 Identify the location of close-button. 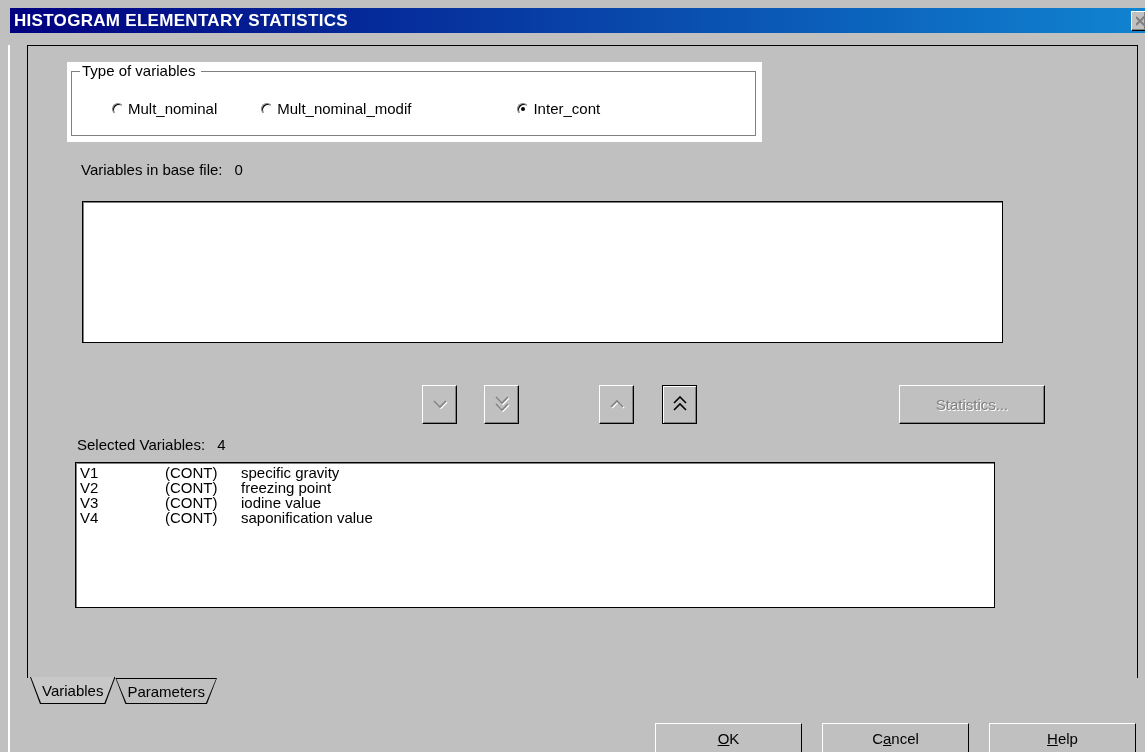
(1138, 20).